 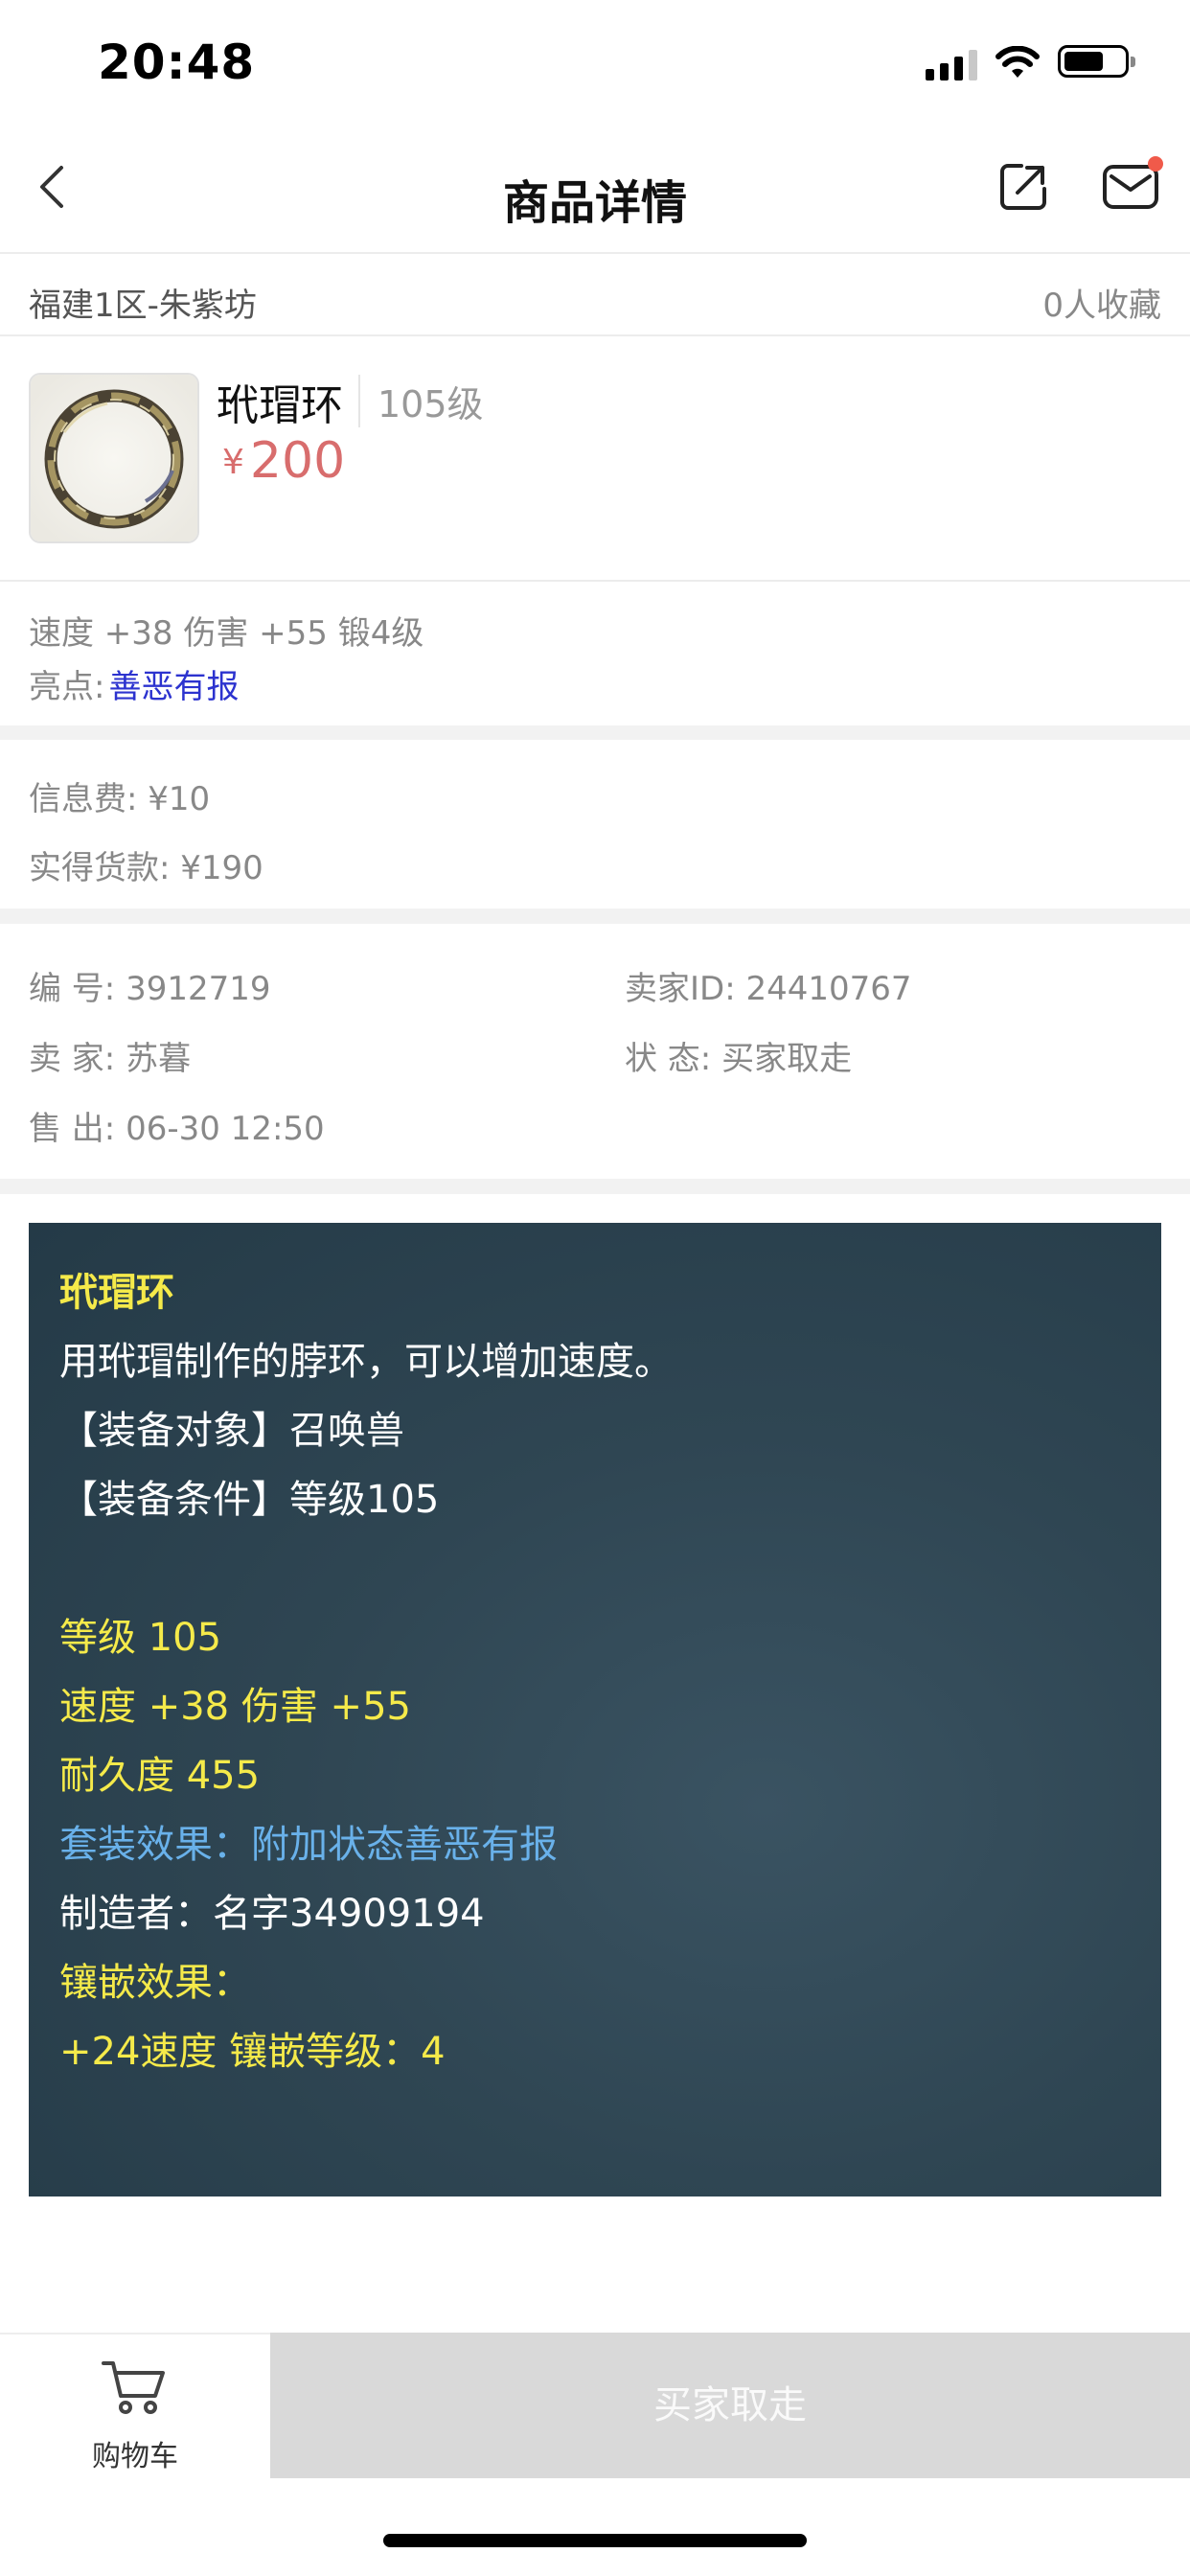 I want to click on status-icons, so click(x=1031, y=61).